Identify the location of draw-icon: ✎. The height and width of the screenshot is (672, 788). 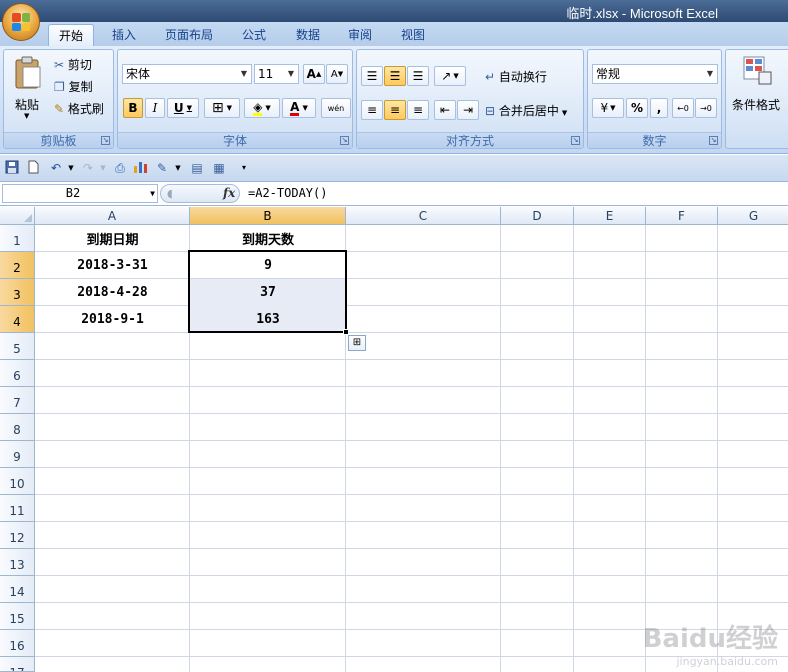
(162, 168).